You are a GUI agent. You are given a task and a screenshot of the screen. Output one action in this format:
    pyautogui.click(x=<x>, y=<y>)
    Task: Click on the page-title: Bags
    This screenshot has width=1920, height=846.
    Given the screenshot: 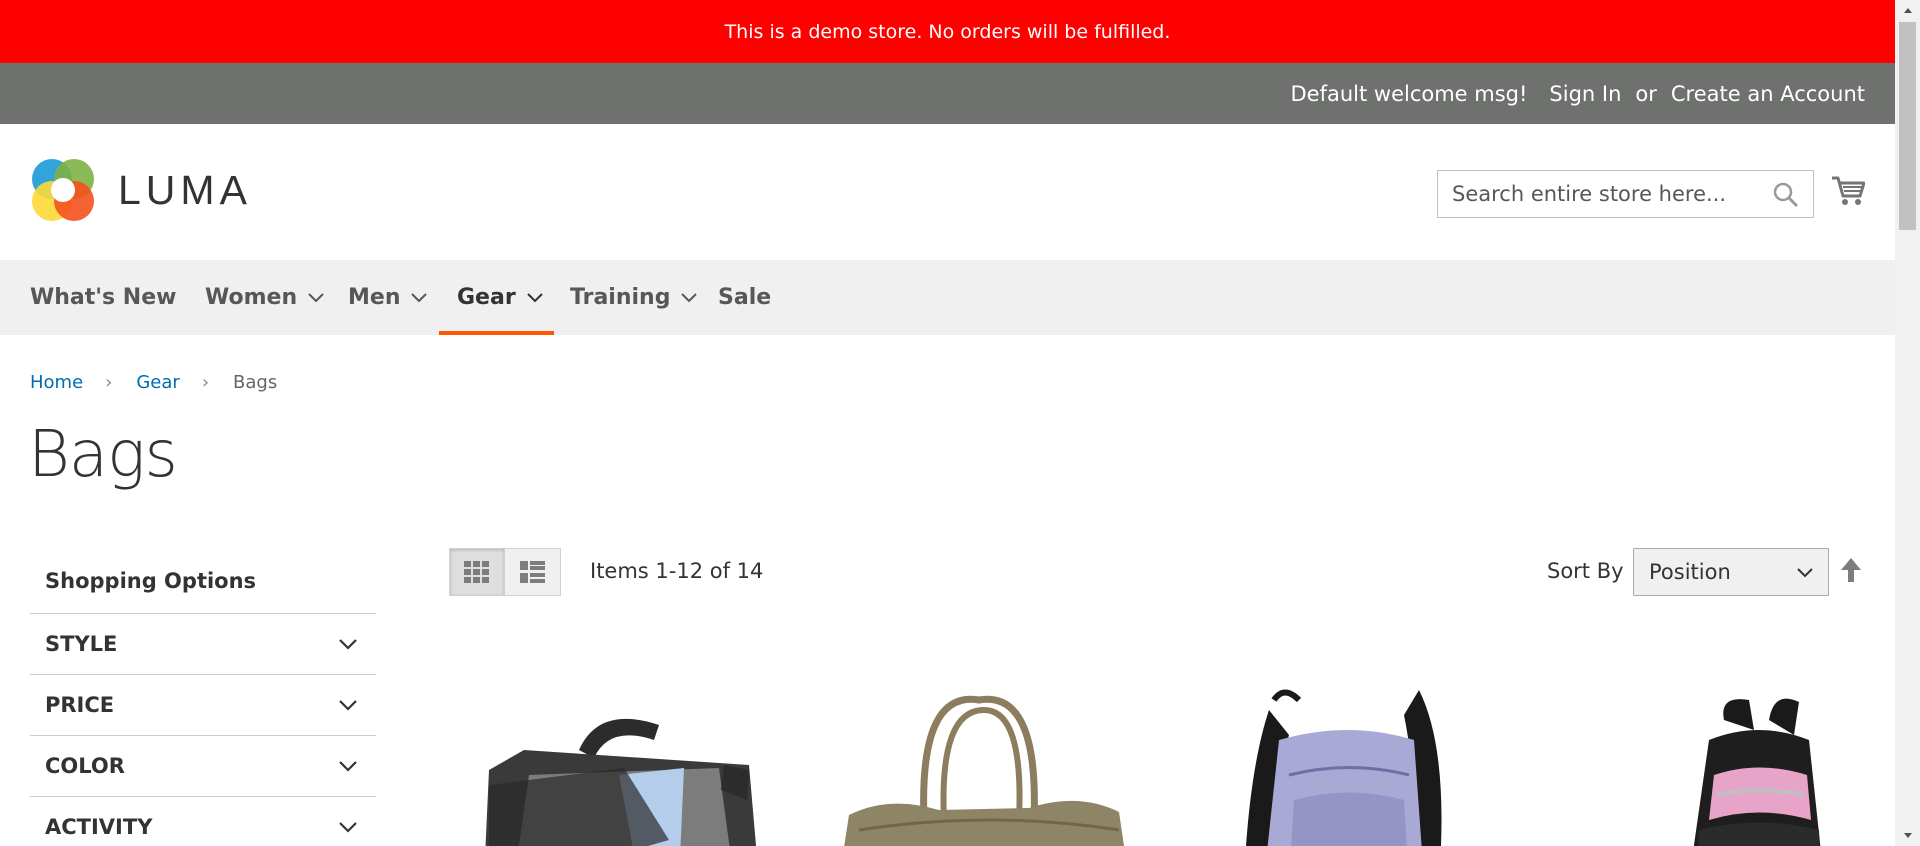 What is the action you would take?
    pyautogui.click(x=103, y=455)
    